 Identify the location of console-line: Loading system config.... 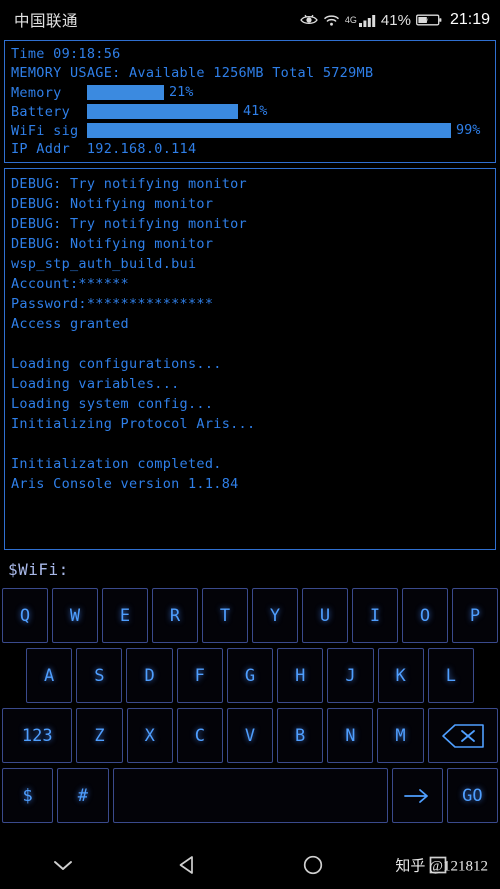
(112, 404).